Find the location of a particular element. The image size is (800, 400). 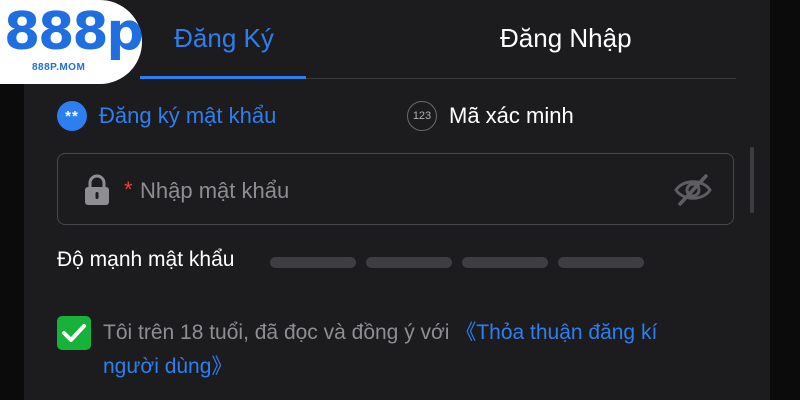

tab-login: Đăng Nhập is located at coordinates (566, 38).